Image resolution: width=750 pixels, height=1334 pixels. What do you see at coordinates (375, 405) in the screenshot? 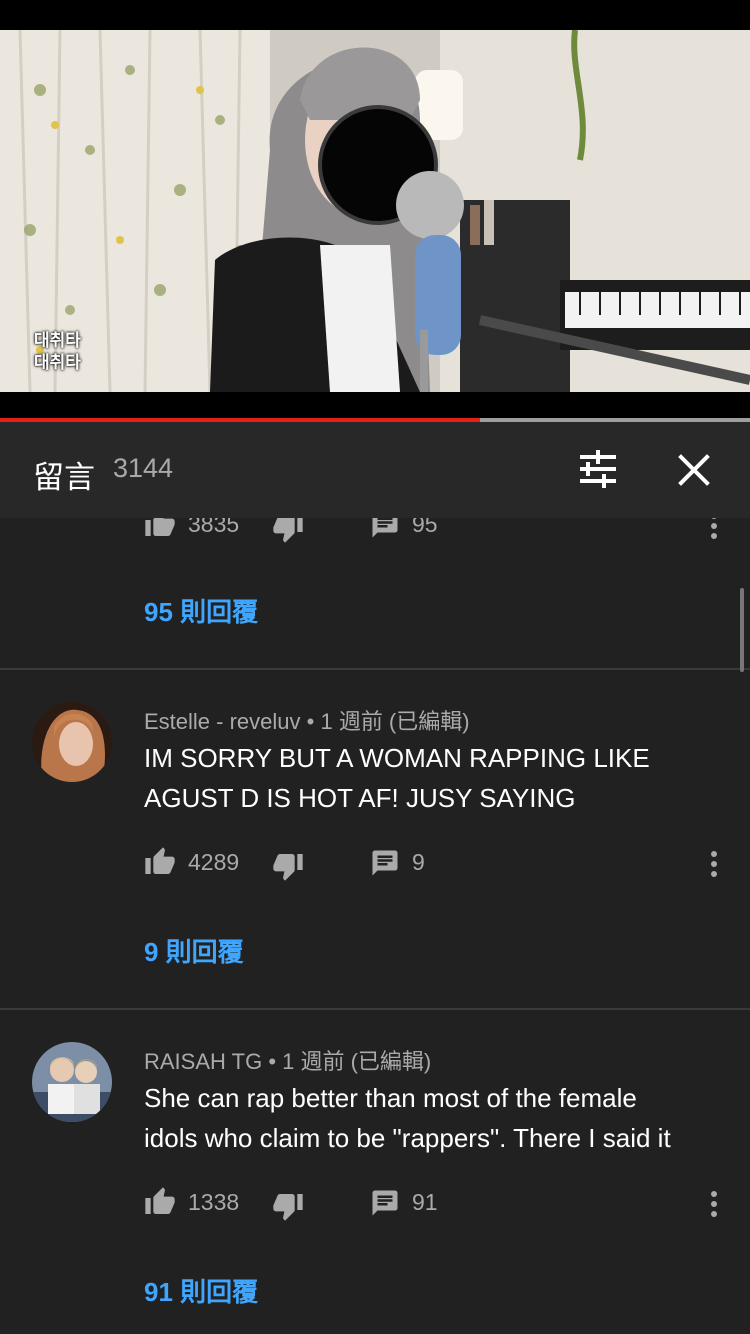
I see `video-letterbox` at bounding box center [375, 405].